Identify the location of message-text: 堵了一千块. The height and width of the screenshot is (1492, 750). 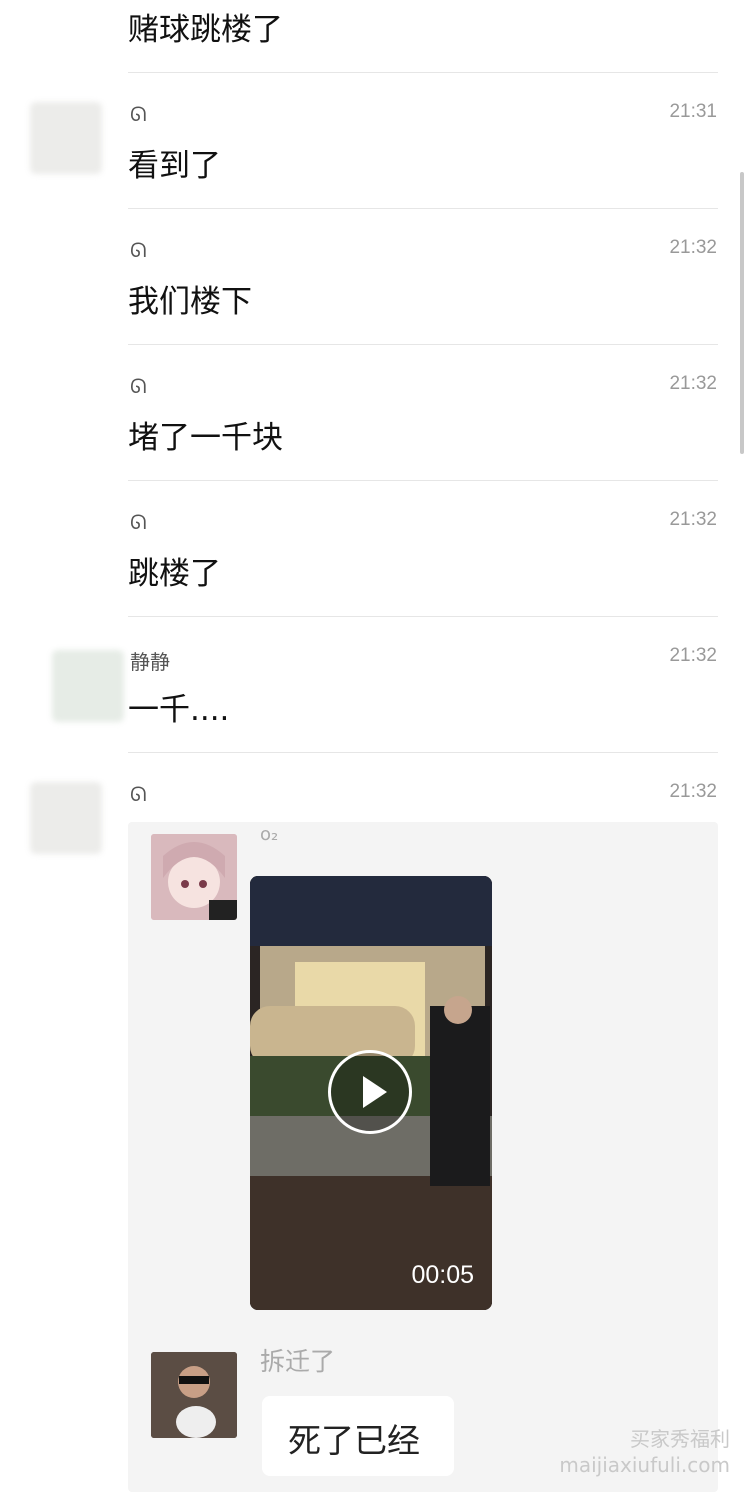
(205, 438).